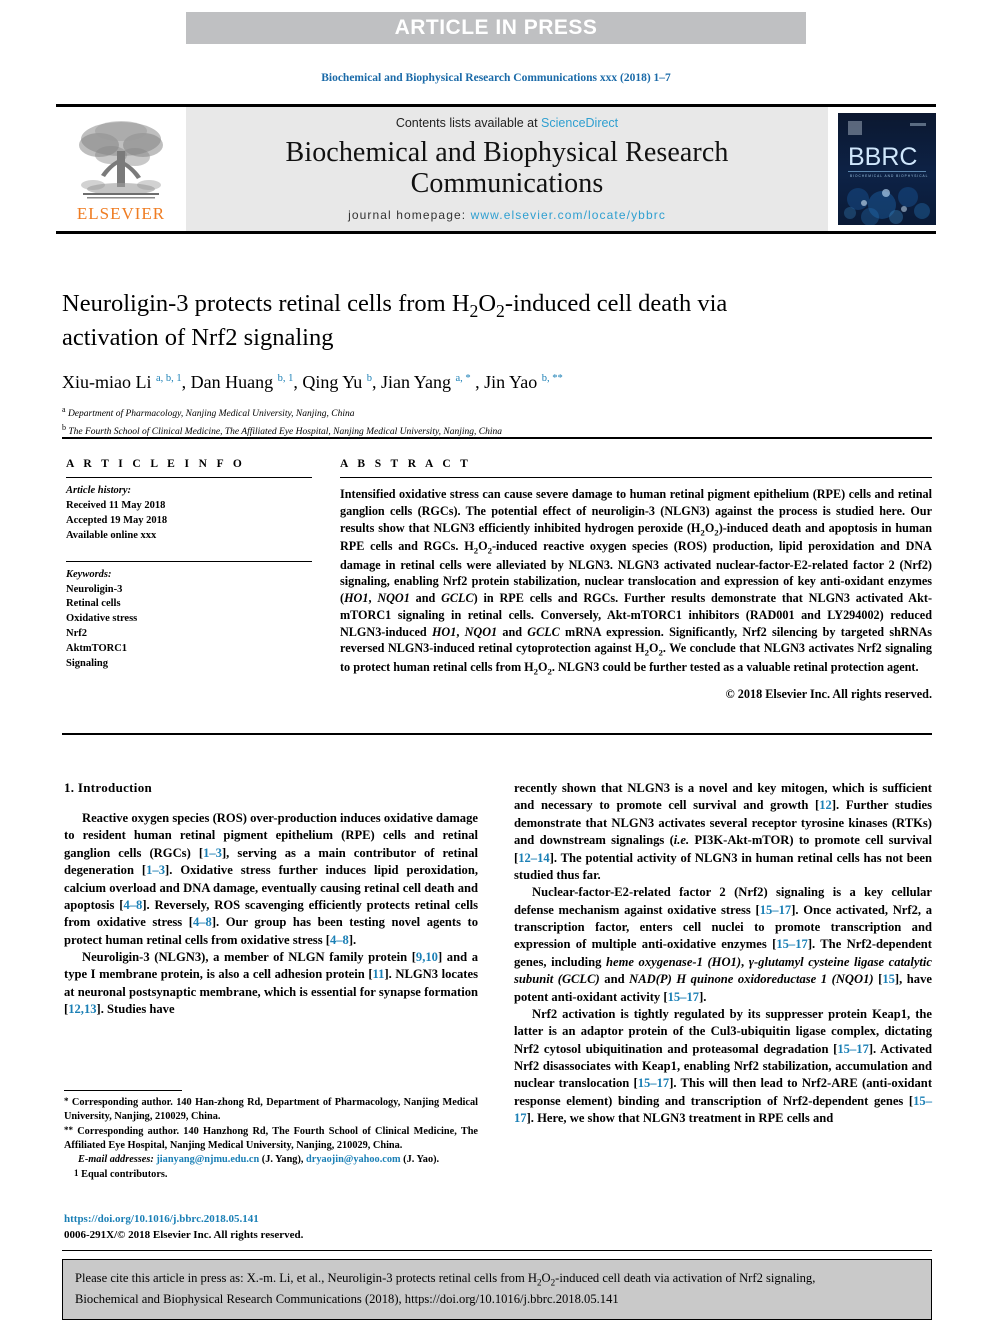 Image resolution: width=992 pixels, height=1323 pixels. Describe the element at coordinates (487, 303) in the screenshot. I see `title-part-O: O` at that location.